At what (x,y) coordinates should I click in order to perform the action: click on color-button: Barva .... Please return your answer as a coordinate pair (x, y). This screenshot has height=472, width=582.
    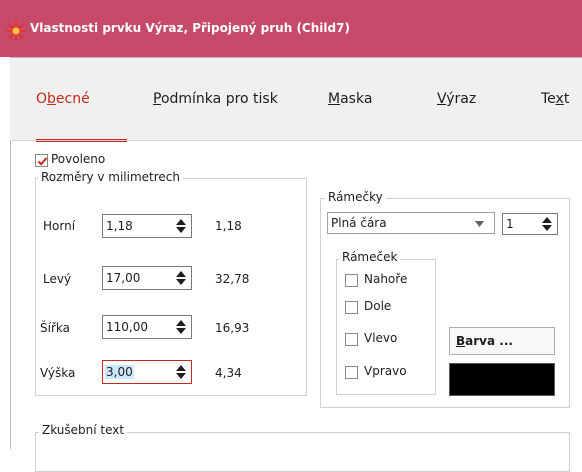
    Looking at the image, I should click on (502, 341).